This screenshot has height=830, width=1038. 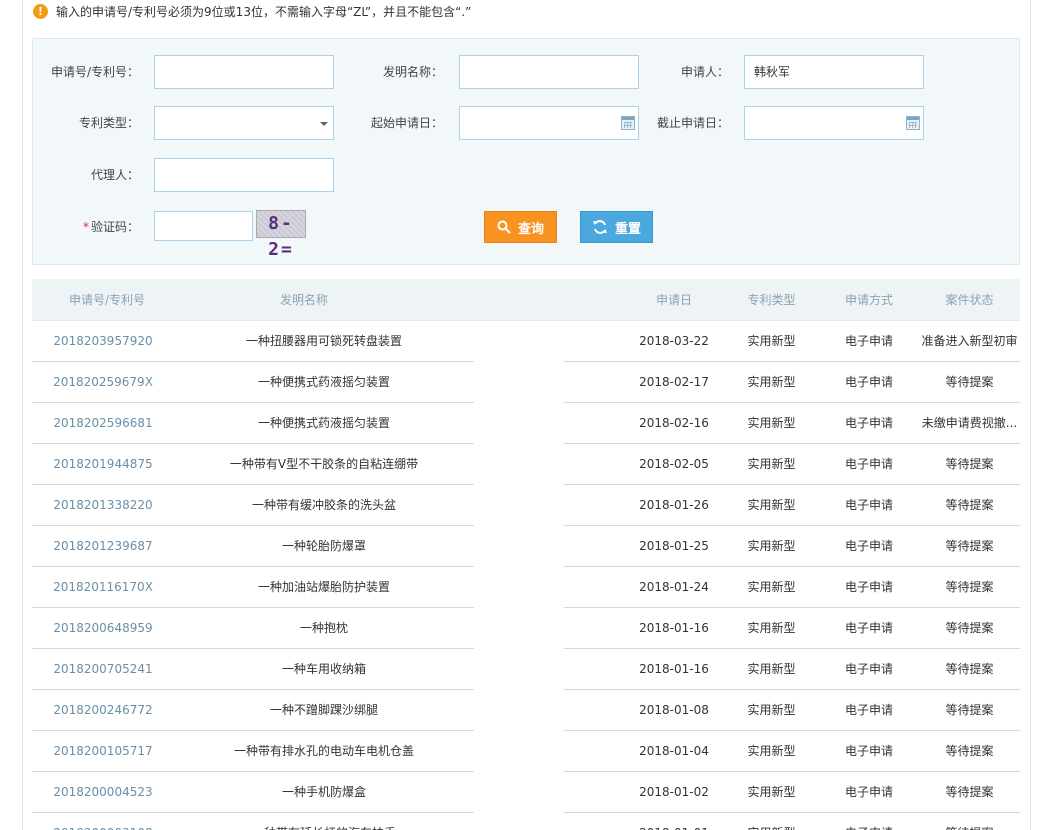 I want to click on invention-name-label: 发明名称：, so click(x=412, y=72).